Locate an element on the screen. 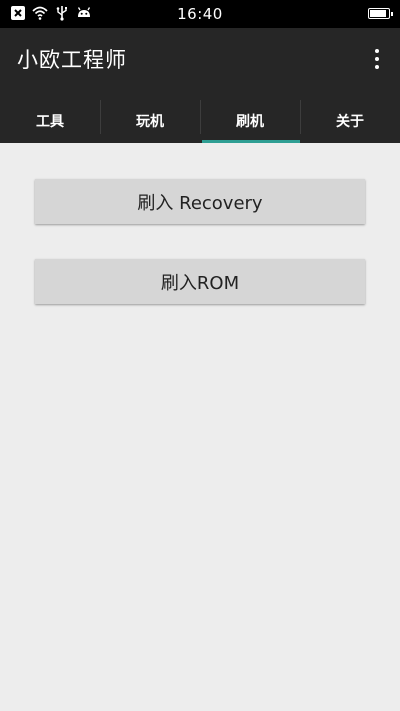 The height and width of the screenshot is (711, 400). tab-bar: 工具 玩机 刷机 关于 is located at coordinates (200, 120).